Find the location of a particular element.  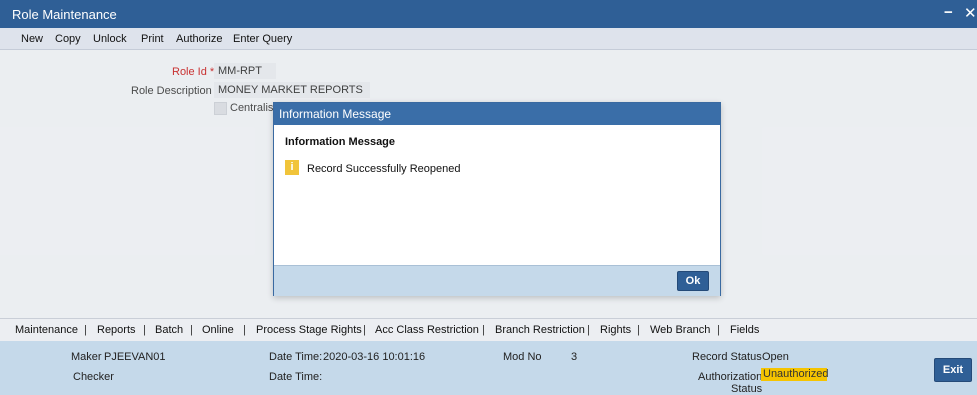

dialog-message: Record Successfully Reopened is located at coordinates (384, 169).